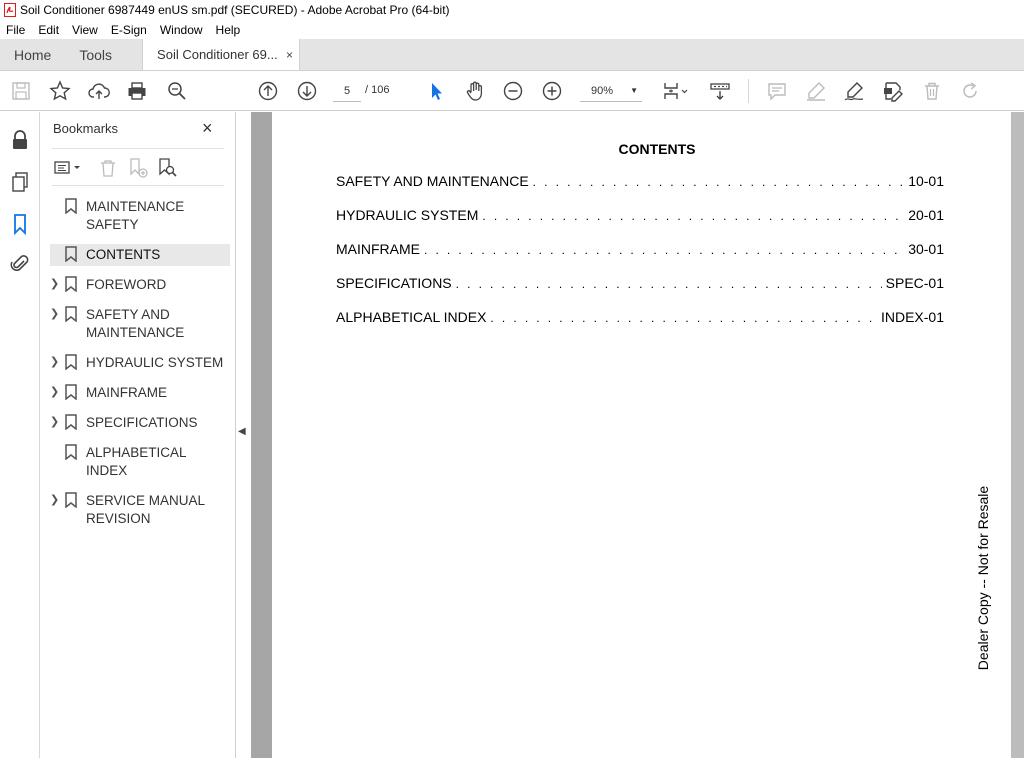 The height and width of the screenshot is (758, 1024). Describe the element at coordinates (552, 91) in the screenshot. I see `zoom-in-icon` at that location.